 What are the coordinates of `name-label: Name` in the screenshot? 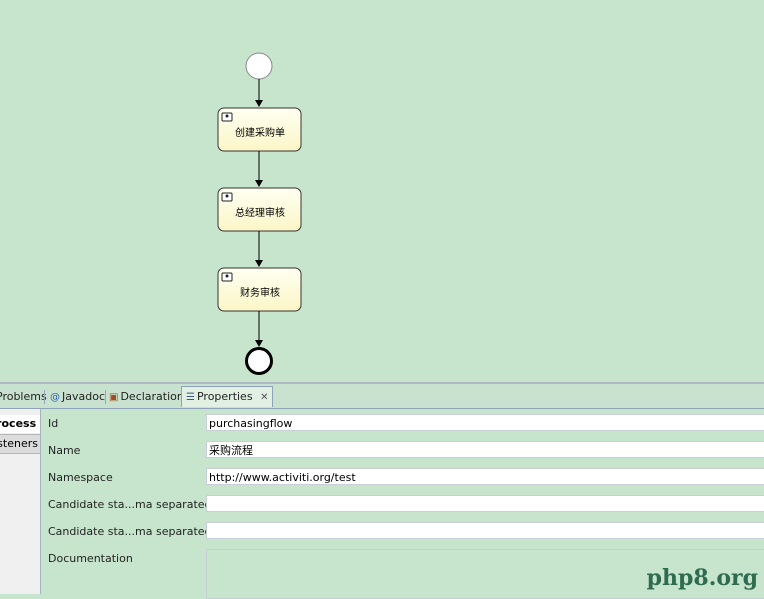 It's located at (64, 450).